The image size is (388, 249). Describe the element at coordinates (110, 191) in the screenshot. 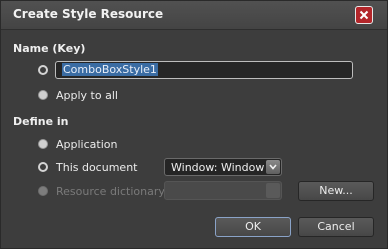

I see `resource-dictionary-label: Resource dictionary` at that location.